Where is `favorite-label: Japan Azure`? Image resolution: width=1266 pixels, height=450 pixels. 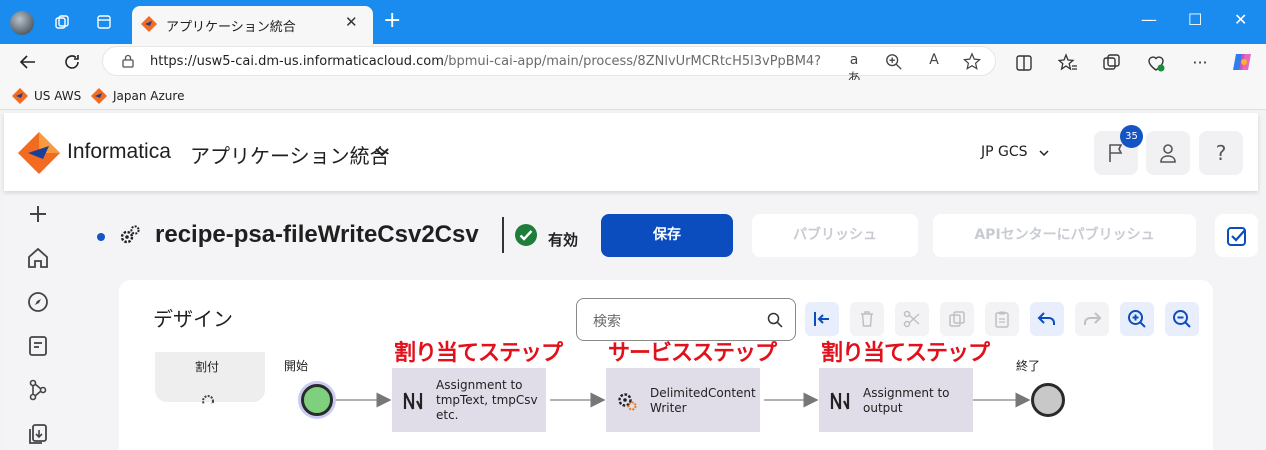 favorite-label: Japan Azure is located at coordinates (149, 96).